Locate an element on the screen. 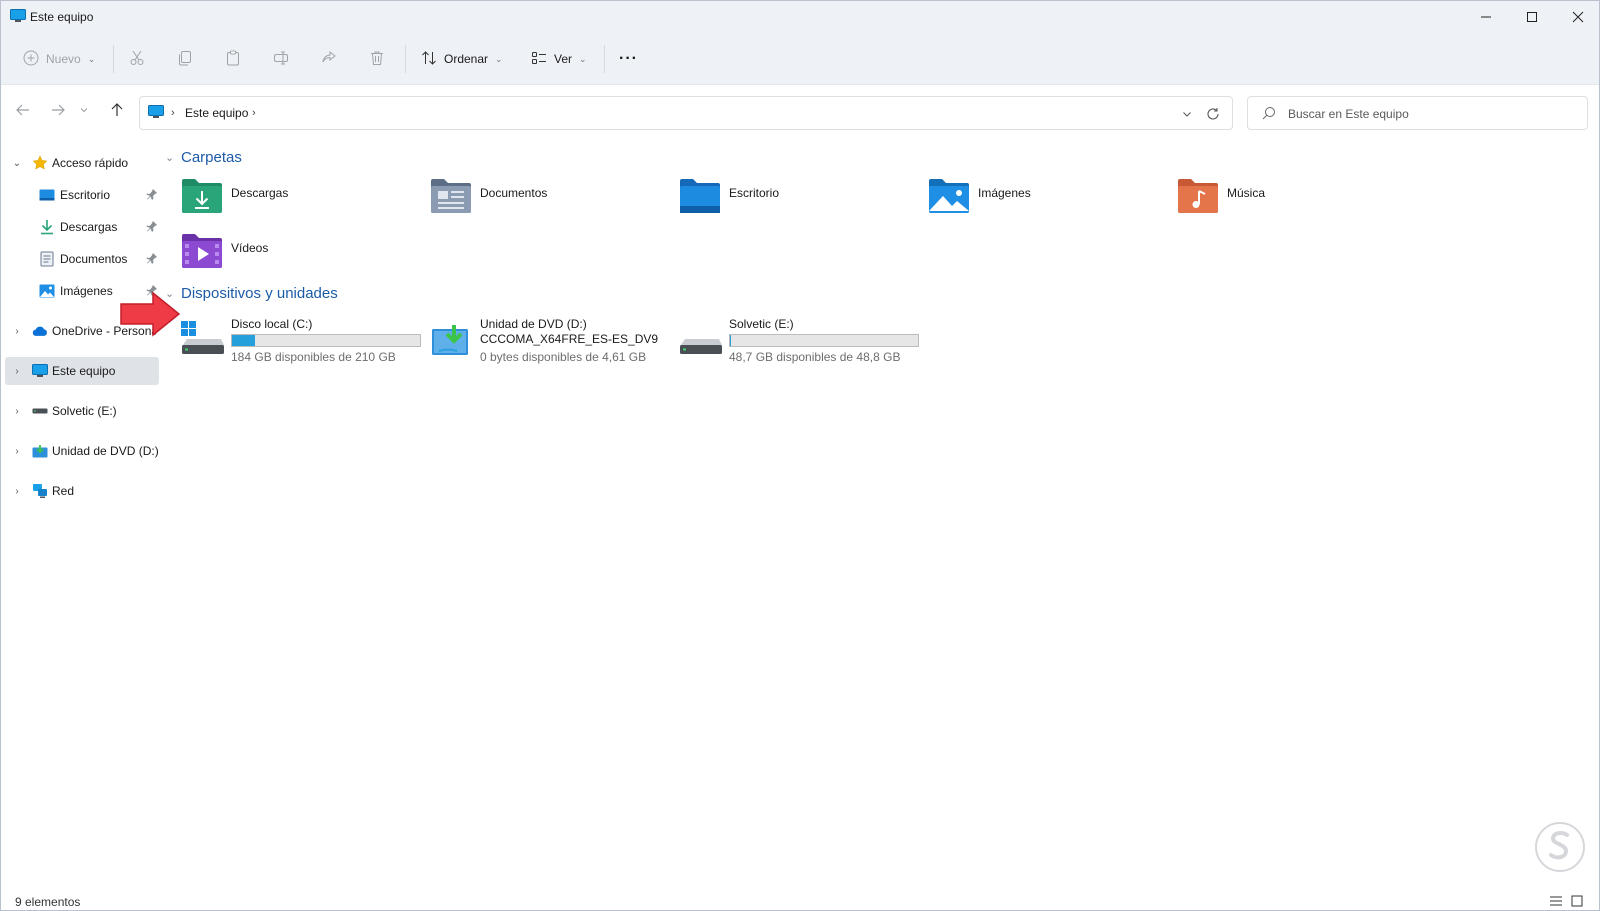  drive-name: Unidad de DVD (D:) is located at coordinates (533, 324).